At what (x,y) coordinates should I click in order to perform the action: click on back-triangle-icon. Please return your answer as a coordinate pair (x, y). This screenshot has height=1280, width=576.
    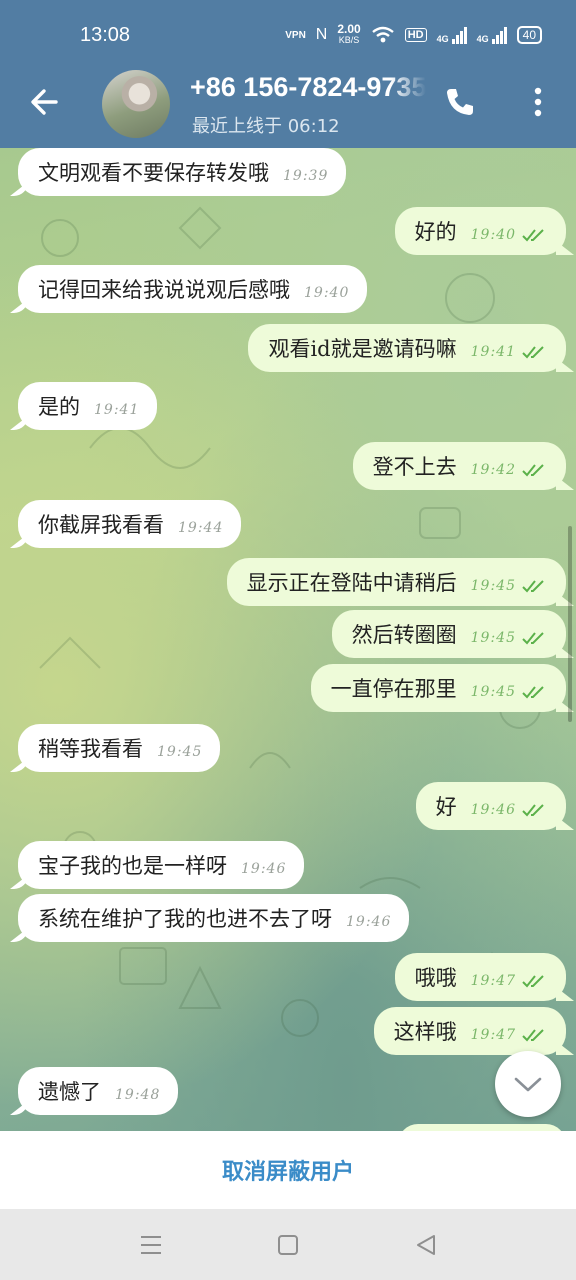
    Looking at the image, I should click on (426, 1245).